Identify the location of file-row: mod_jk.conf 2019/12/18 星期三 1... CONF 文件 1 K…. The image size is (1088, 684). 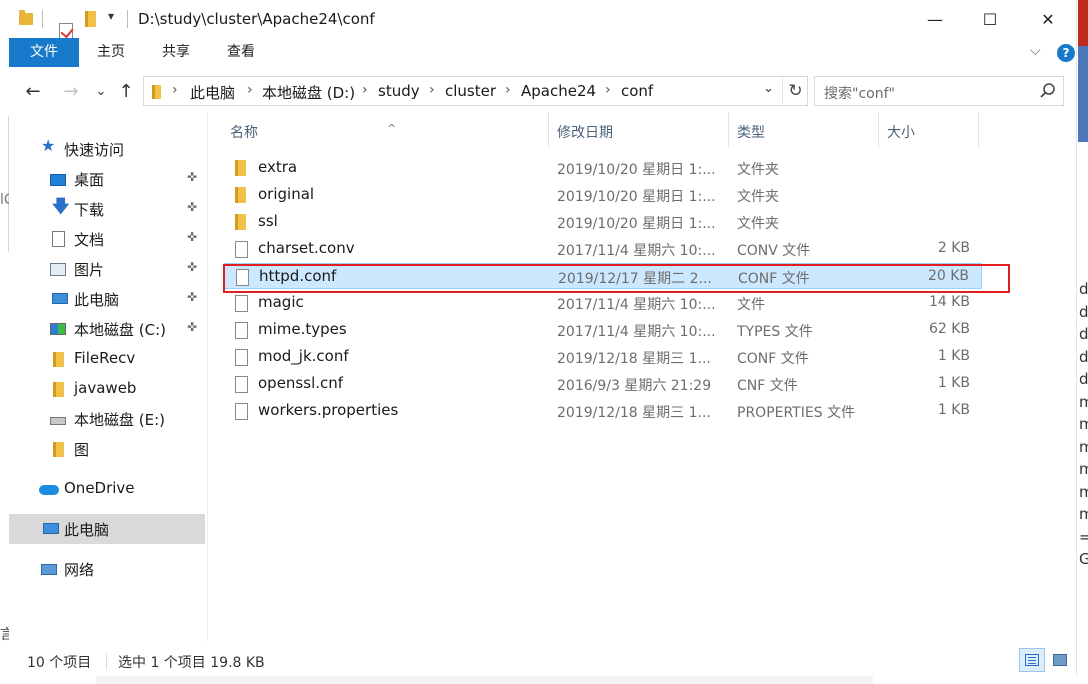
(603, 357).